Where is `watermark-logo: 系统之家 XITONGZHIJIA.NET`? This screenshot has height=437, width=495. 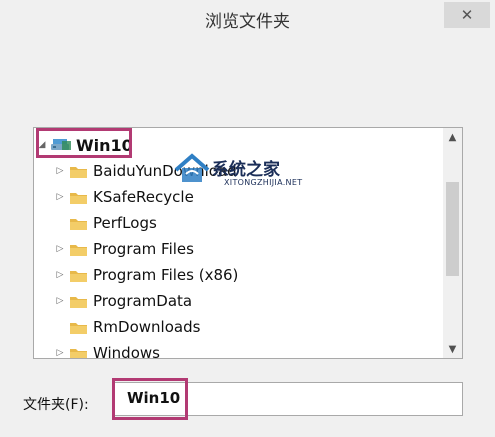
watermark-logo: 系统之家 XITONGZHIJIA.NET is located at coordinates (247, 172).